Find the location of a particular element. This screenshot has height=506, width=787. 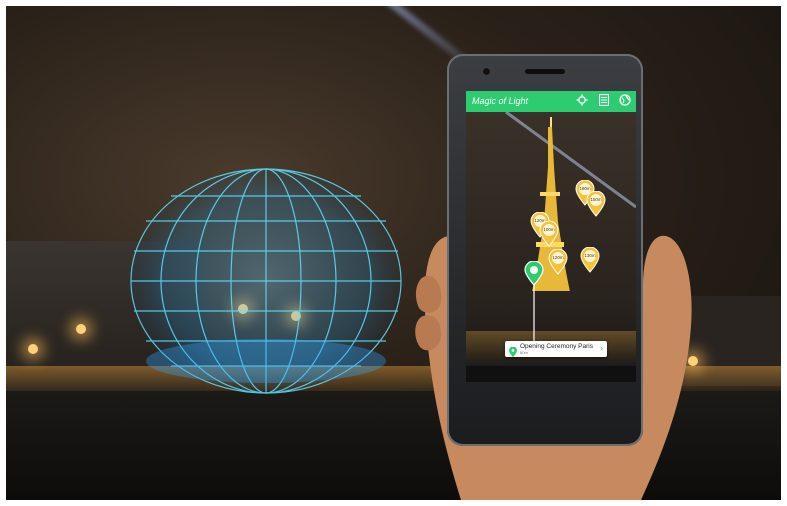

ar-pin-distance: 120m is located at coordinates (558, 257).